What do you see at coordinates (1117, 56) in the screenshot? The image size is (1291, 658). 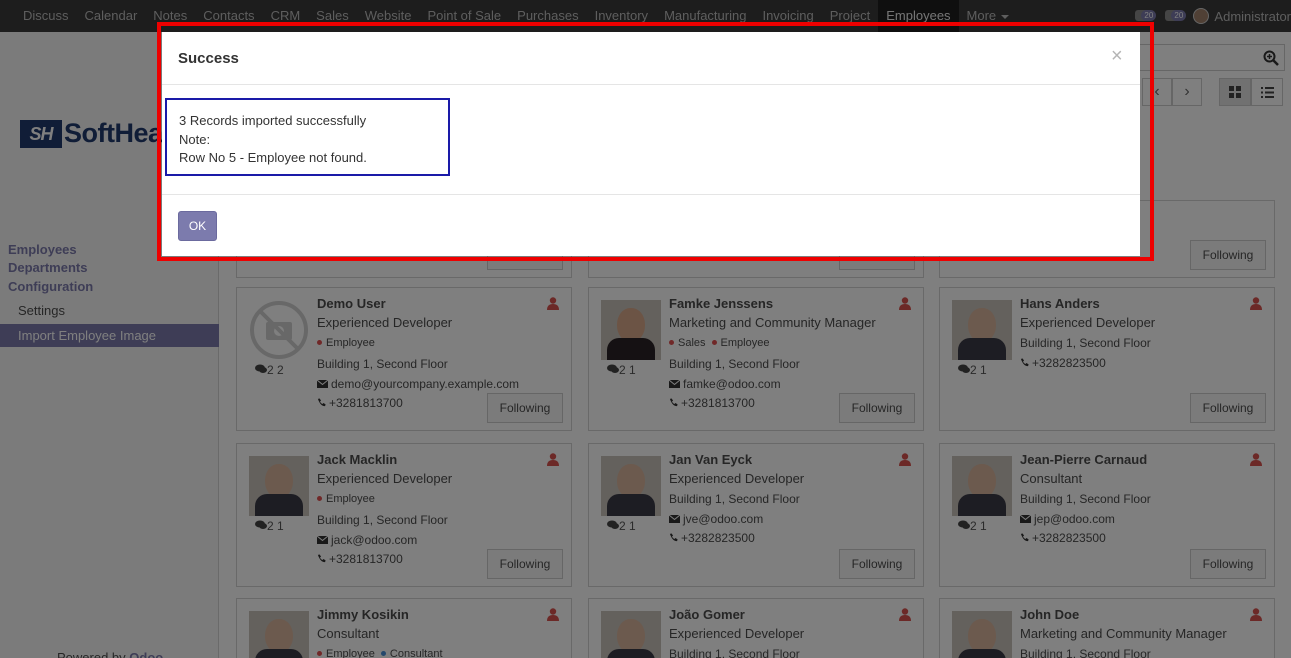 I see `close-icon: ×` at bounding box center [1117, 56].